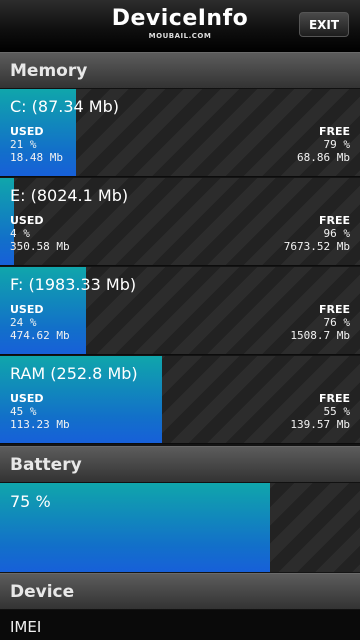 The image size is (360, 640). What do you see at coordinates (42, 592) in the screenshot?
I see `section-title-device: Device` at bounding box center [42, 592].